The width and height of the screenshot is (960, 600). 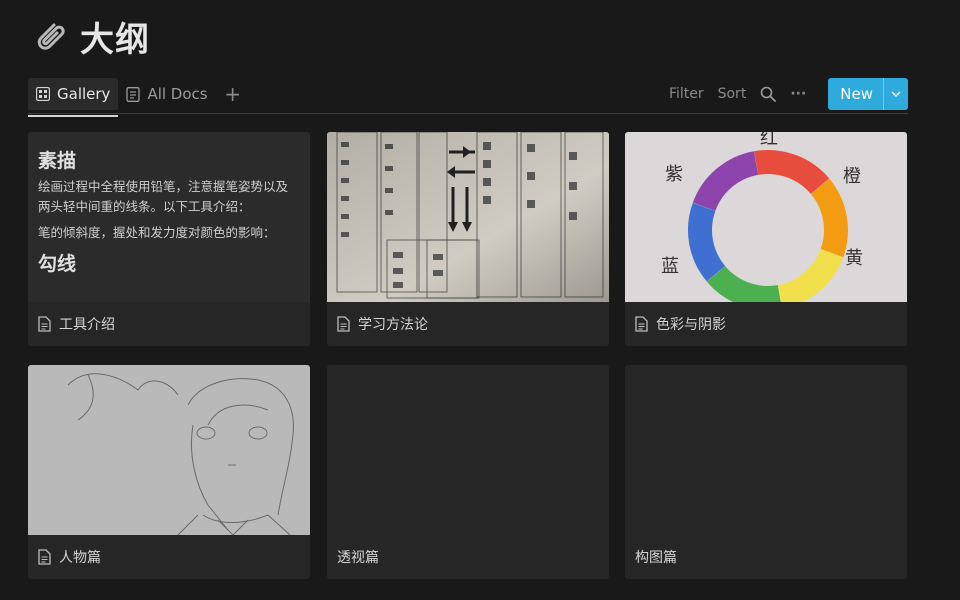 What do you see at coordinates (43, 94) in the screenshot?
I see `gallery-grid-icon` at bounding box center [43, 94].